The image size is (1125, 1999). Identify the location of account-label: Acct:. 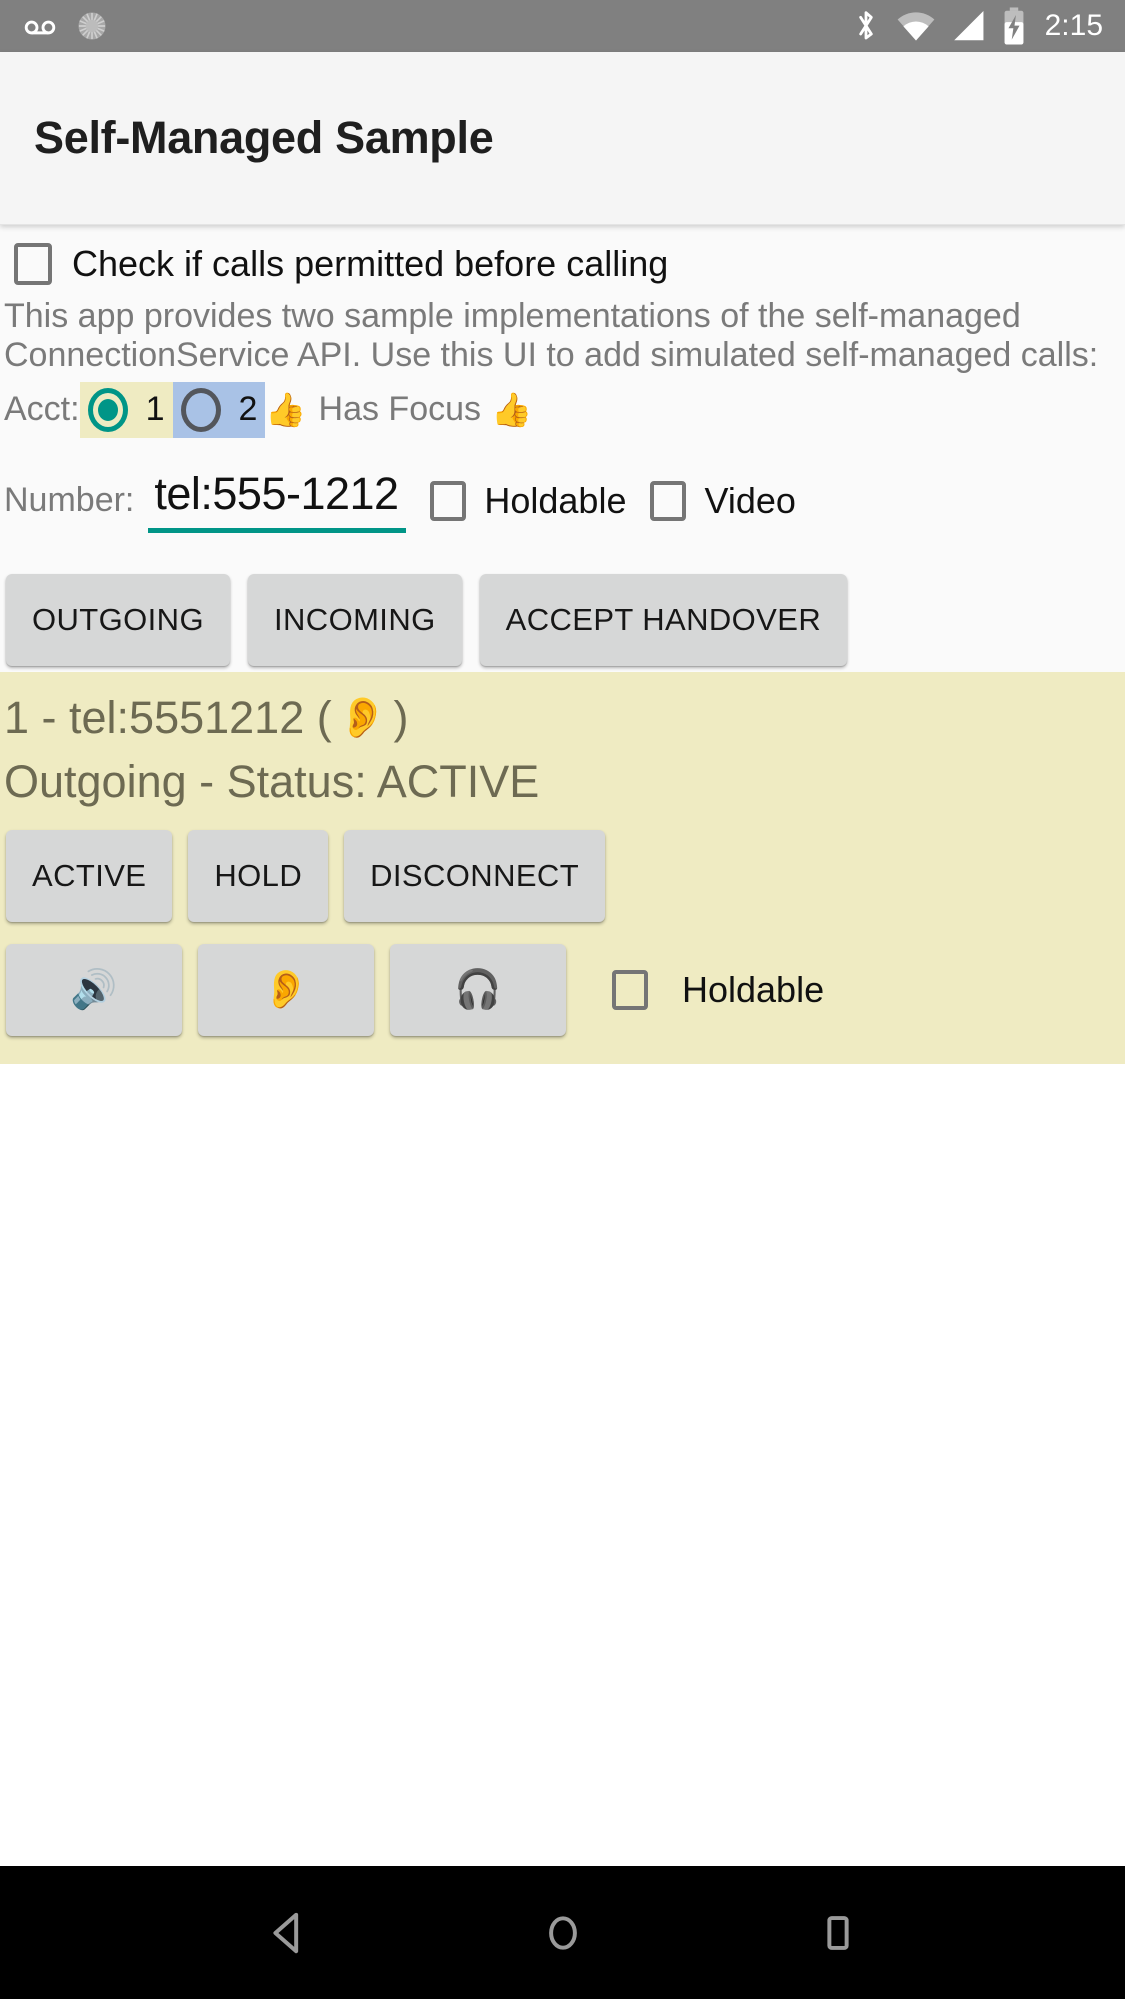
(42, 409).